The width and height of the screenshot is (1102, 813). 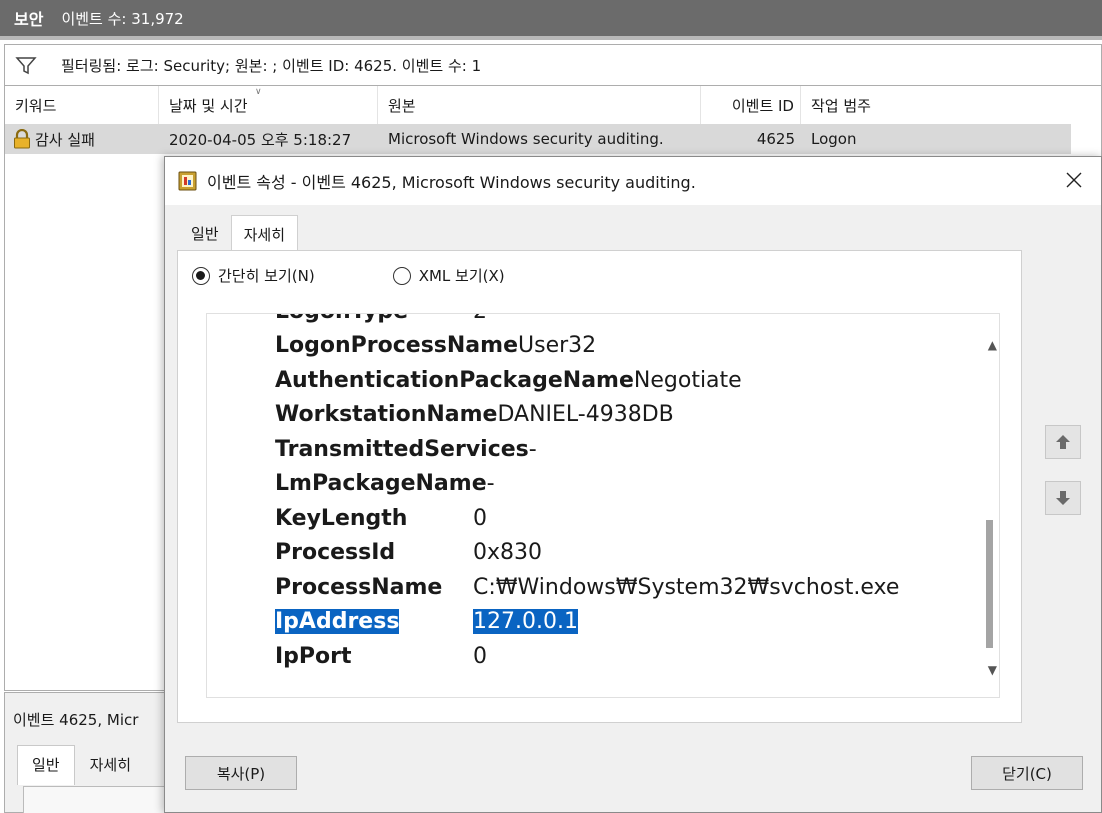 What do you see at coordinates (381, 484) in the screenshot?
I see `field-key: LmPackageName` at bounding box center [381, 484].